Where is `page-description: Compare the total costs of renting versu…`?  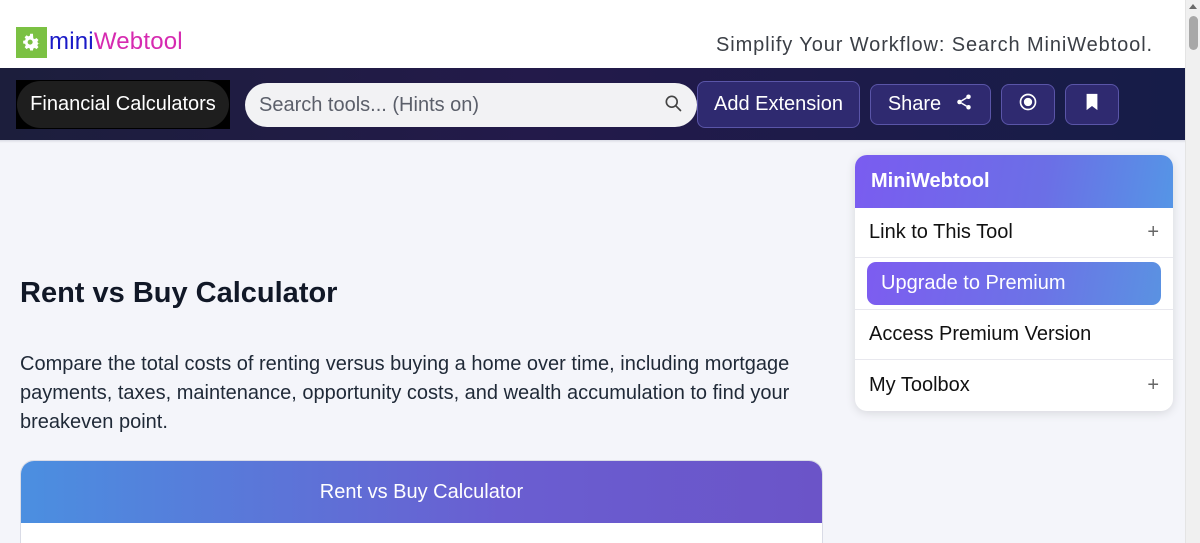 page-description: Compare the total costs of renting versu… is located at coordinates (405, 393).